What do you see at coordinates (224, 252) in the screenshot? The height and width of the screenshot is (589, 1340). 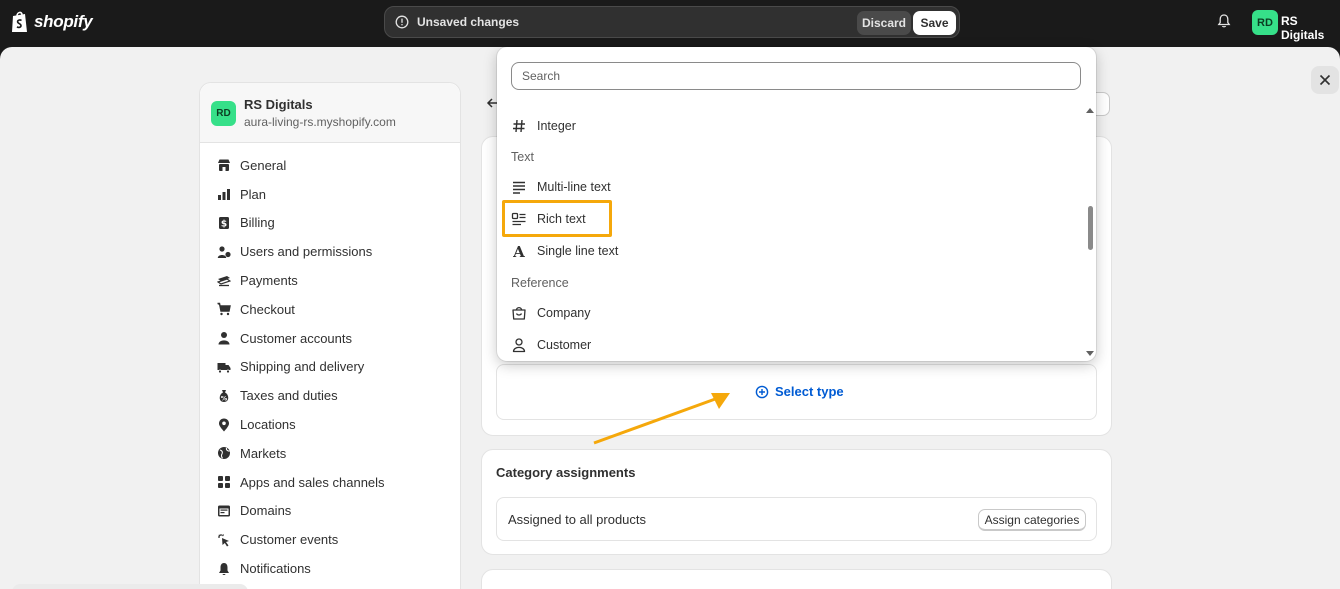 I see `users-icon` at bounding box center [224, 252].